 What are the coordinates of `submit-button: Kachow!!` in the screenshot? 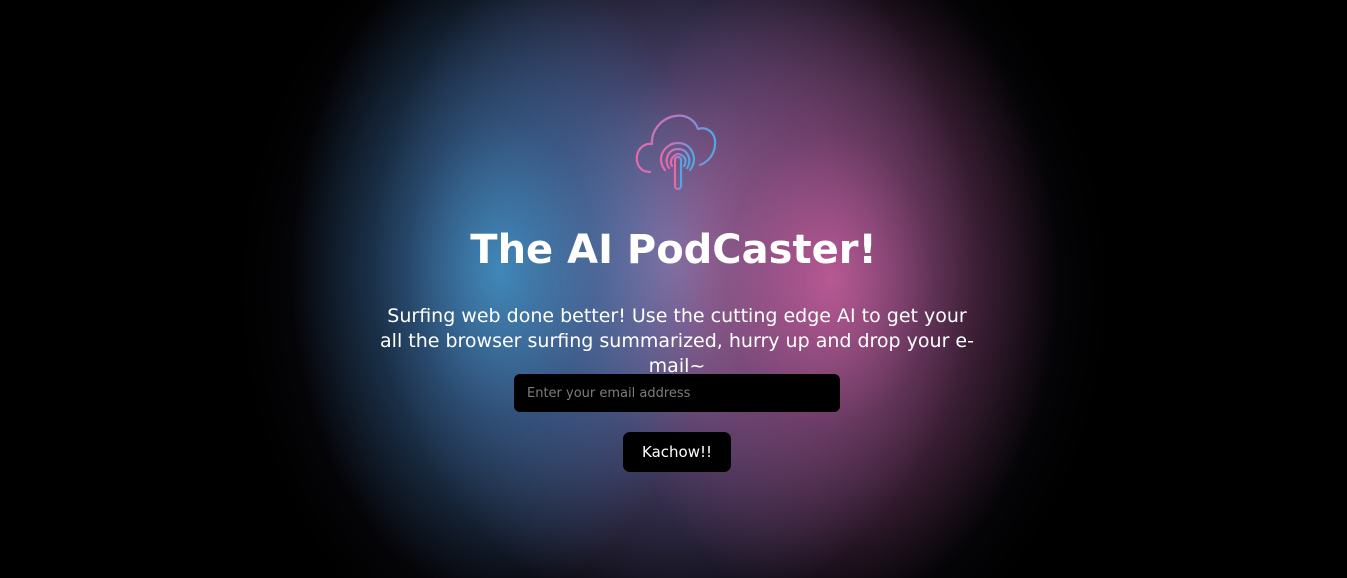 It's located at (677, 452).